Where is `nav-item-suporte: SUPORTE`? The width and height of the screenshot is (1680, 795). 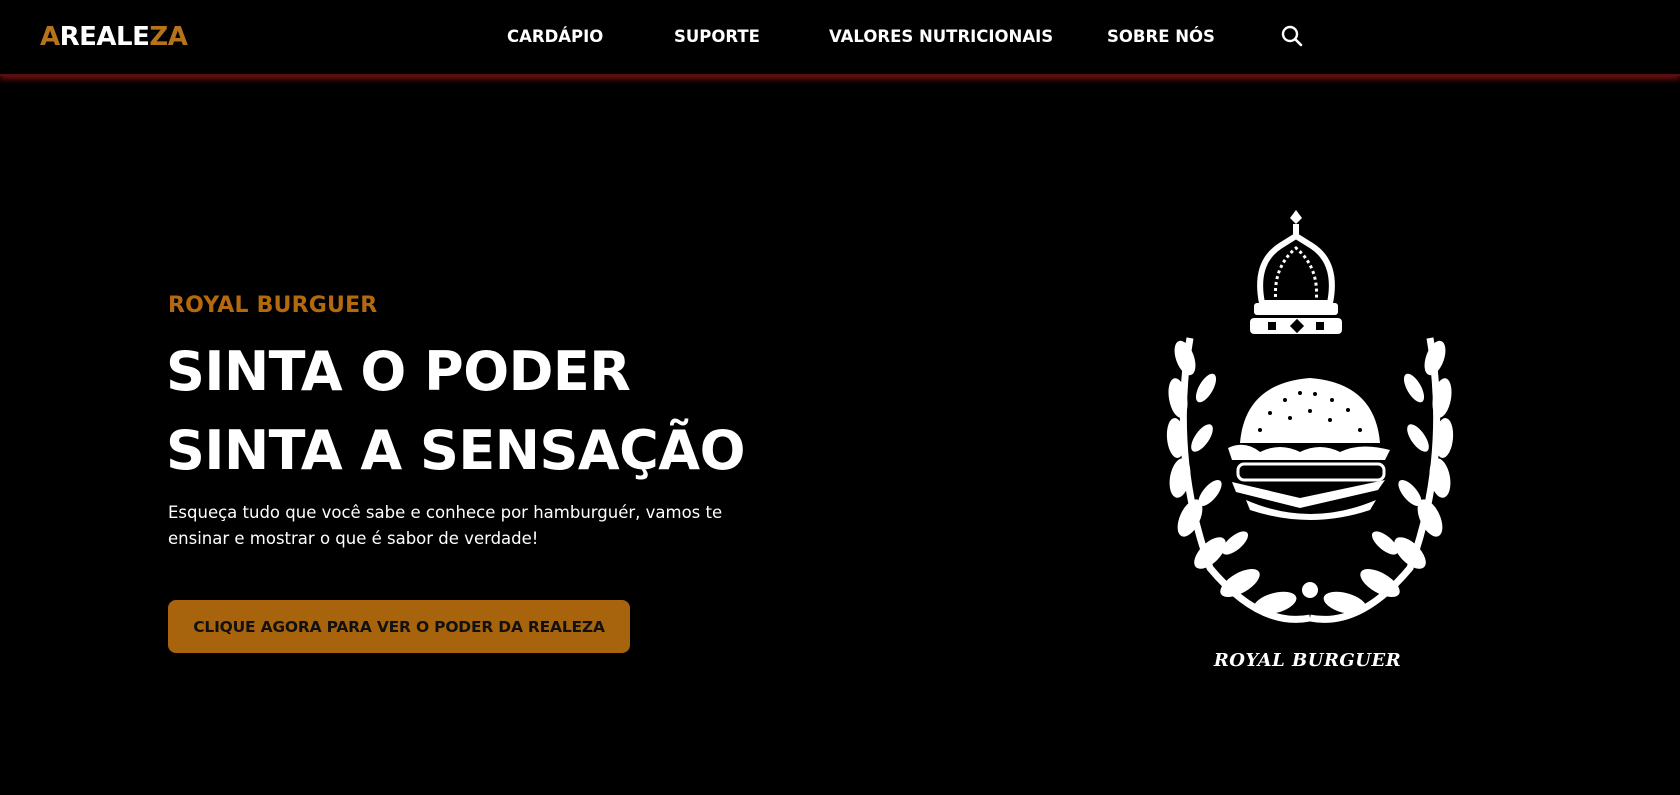
nav-item-suporte: SUPORTE is located at coordinates (717, 37).